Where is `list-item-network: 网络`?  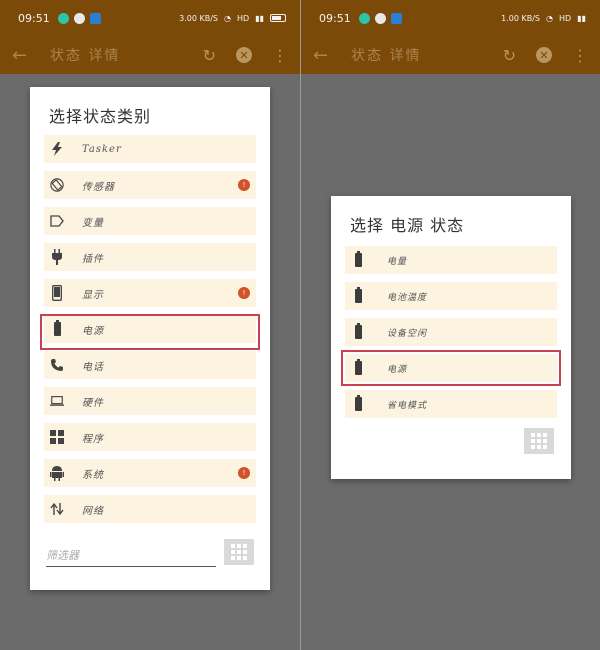 list-item-network: 网络 is located at coordinates (150, 509).